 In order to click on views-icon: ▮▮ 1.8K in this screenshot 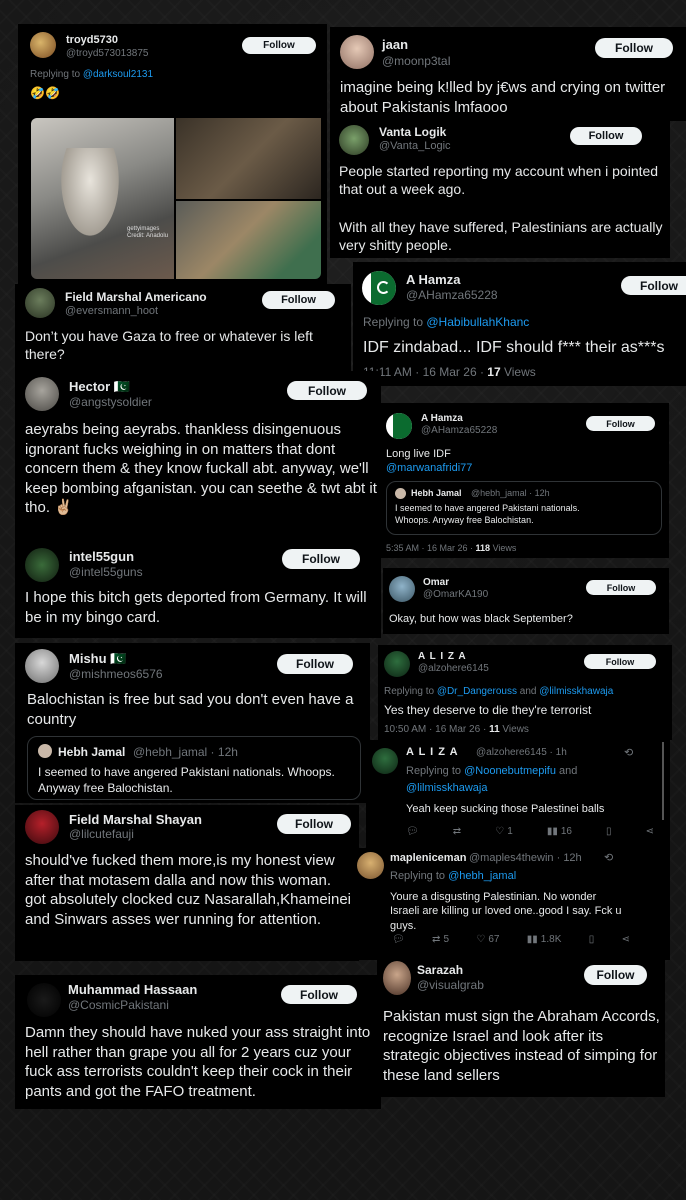, I will do `click(544, 939)`.